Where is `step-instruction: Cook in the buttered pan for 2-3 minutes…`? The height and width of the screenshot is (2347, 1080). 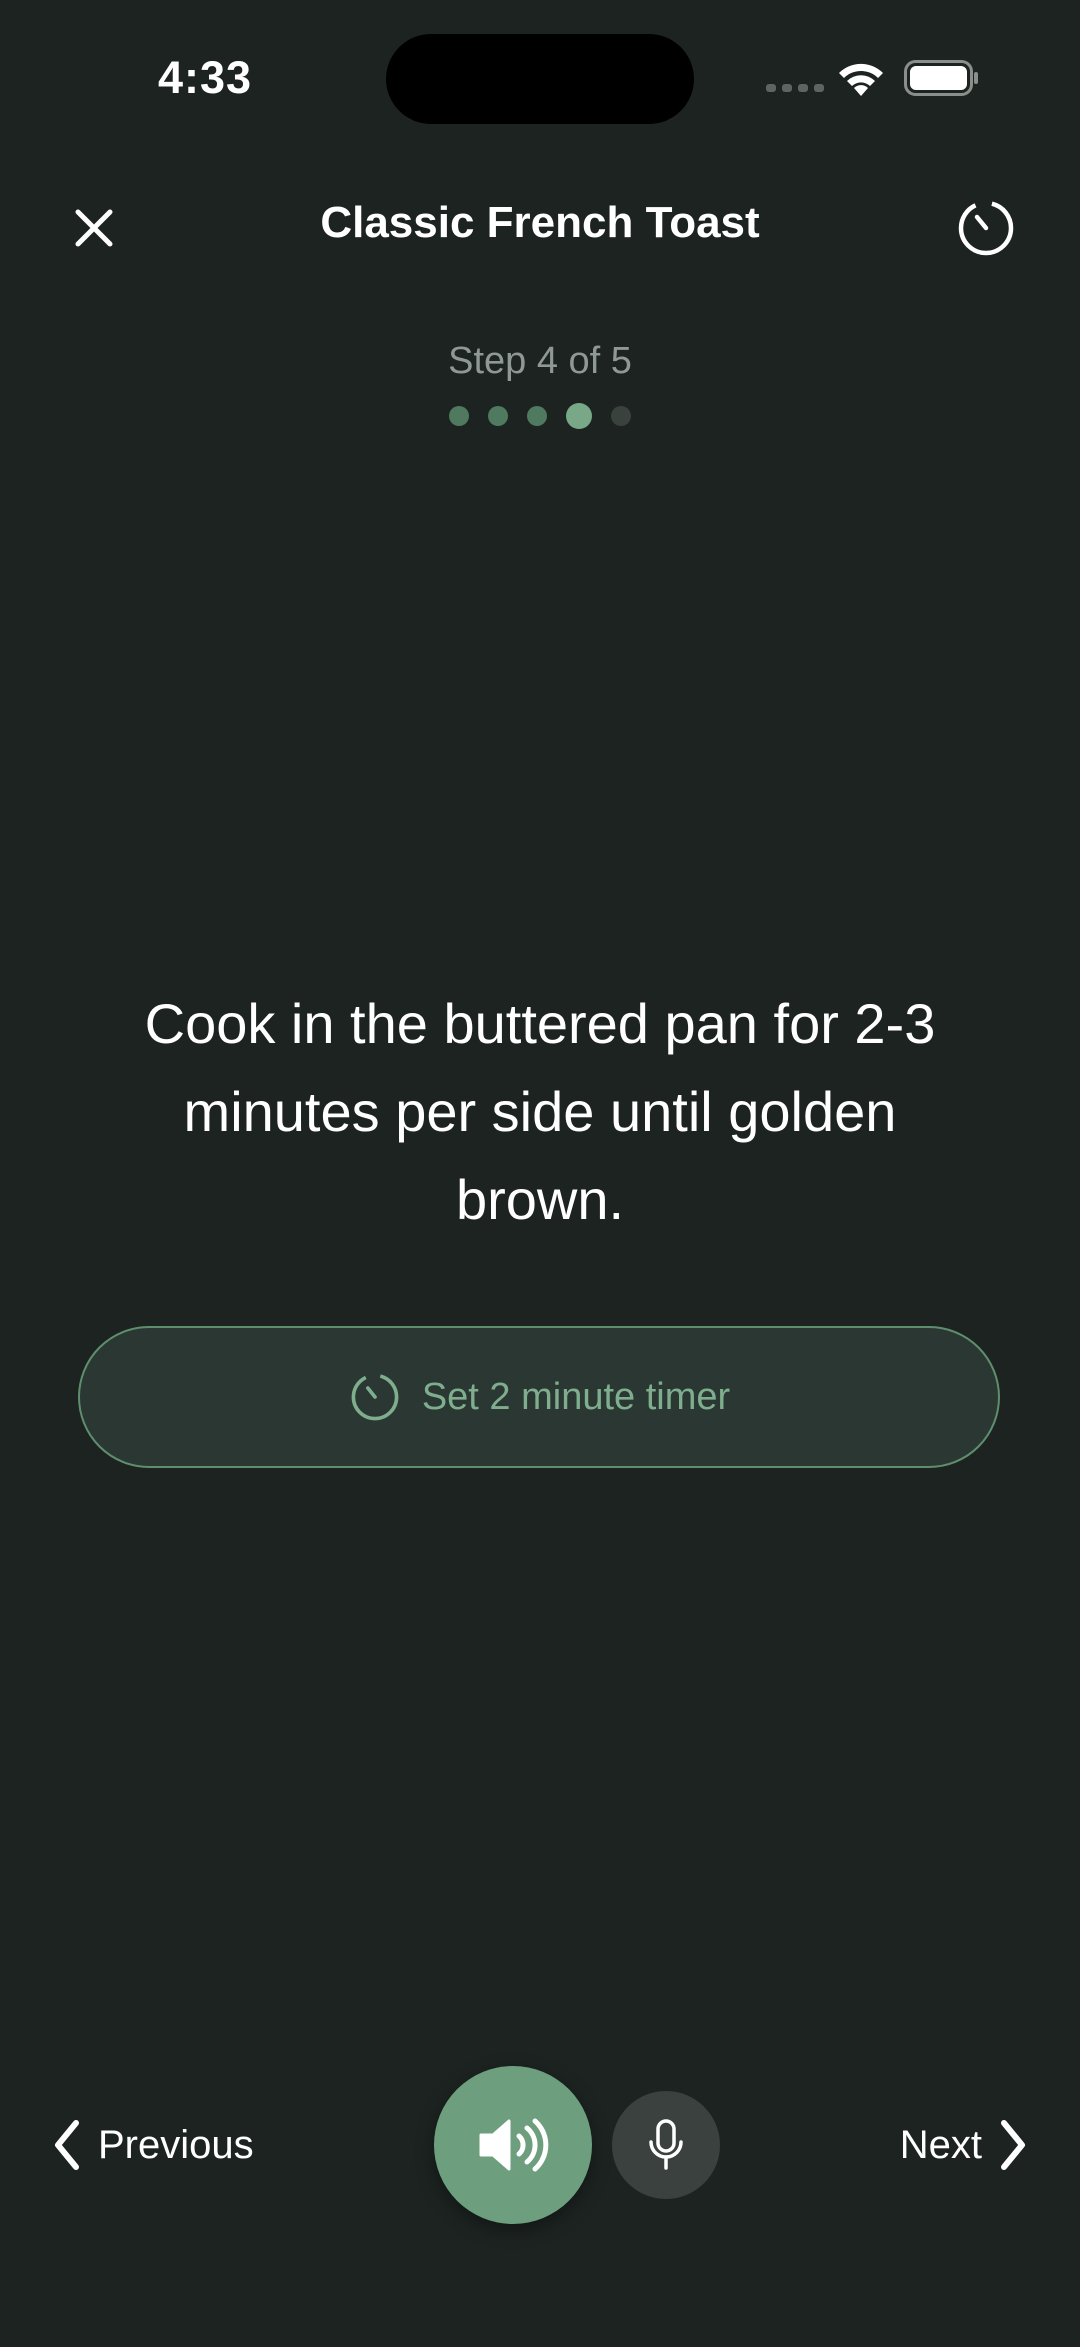
step-instruction: Cook in the buttered pan for 2-3 minutes… is located at coordinates (540, 1111).